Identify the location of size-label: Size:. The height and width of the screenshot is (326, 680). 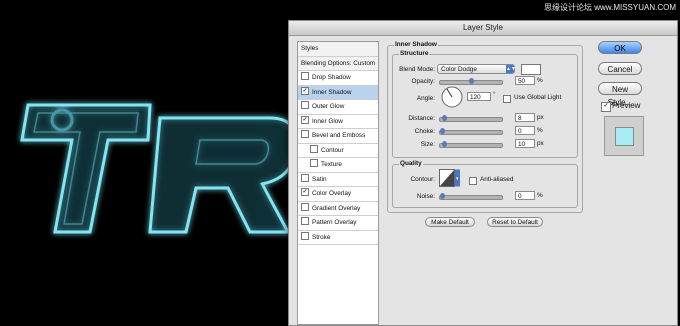
(427, 144).